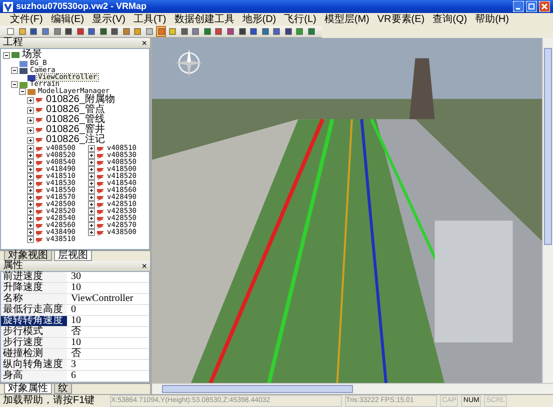 This screenshot has width=553, height=407. What do you see at coordinates (32, 55) in the screenshot?
I see `tree-item: 场景` at bounding box center [32, 55].